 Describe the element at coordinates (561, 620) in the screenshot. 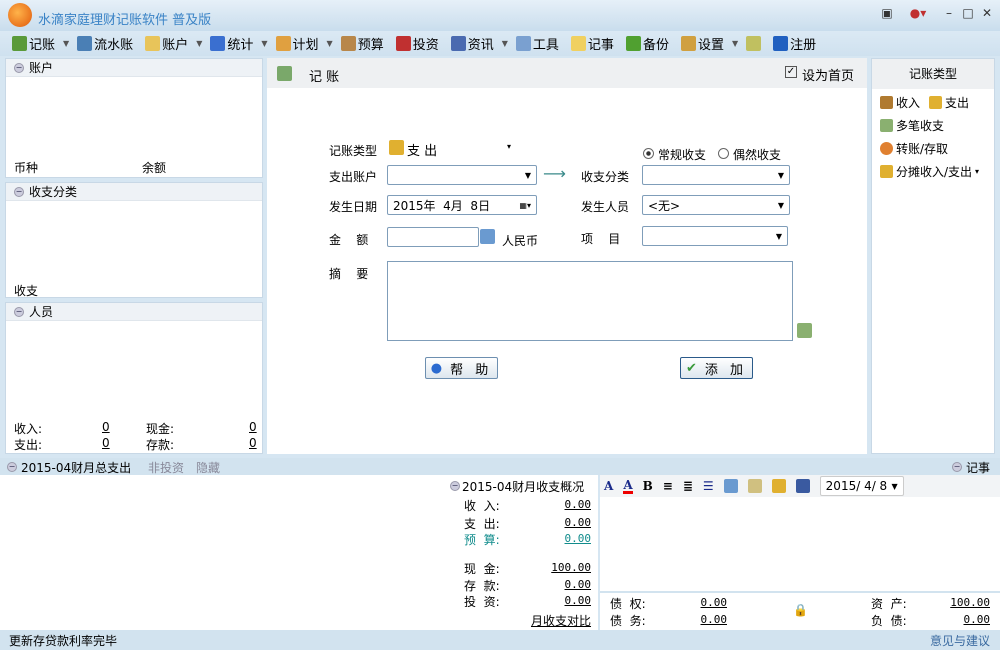

I see `monthly-compare-link: 月收支对比` at that location.